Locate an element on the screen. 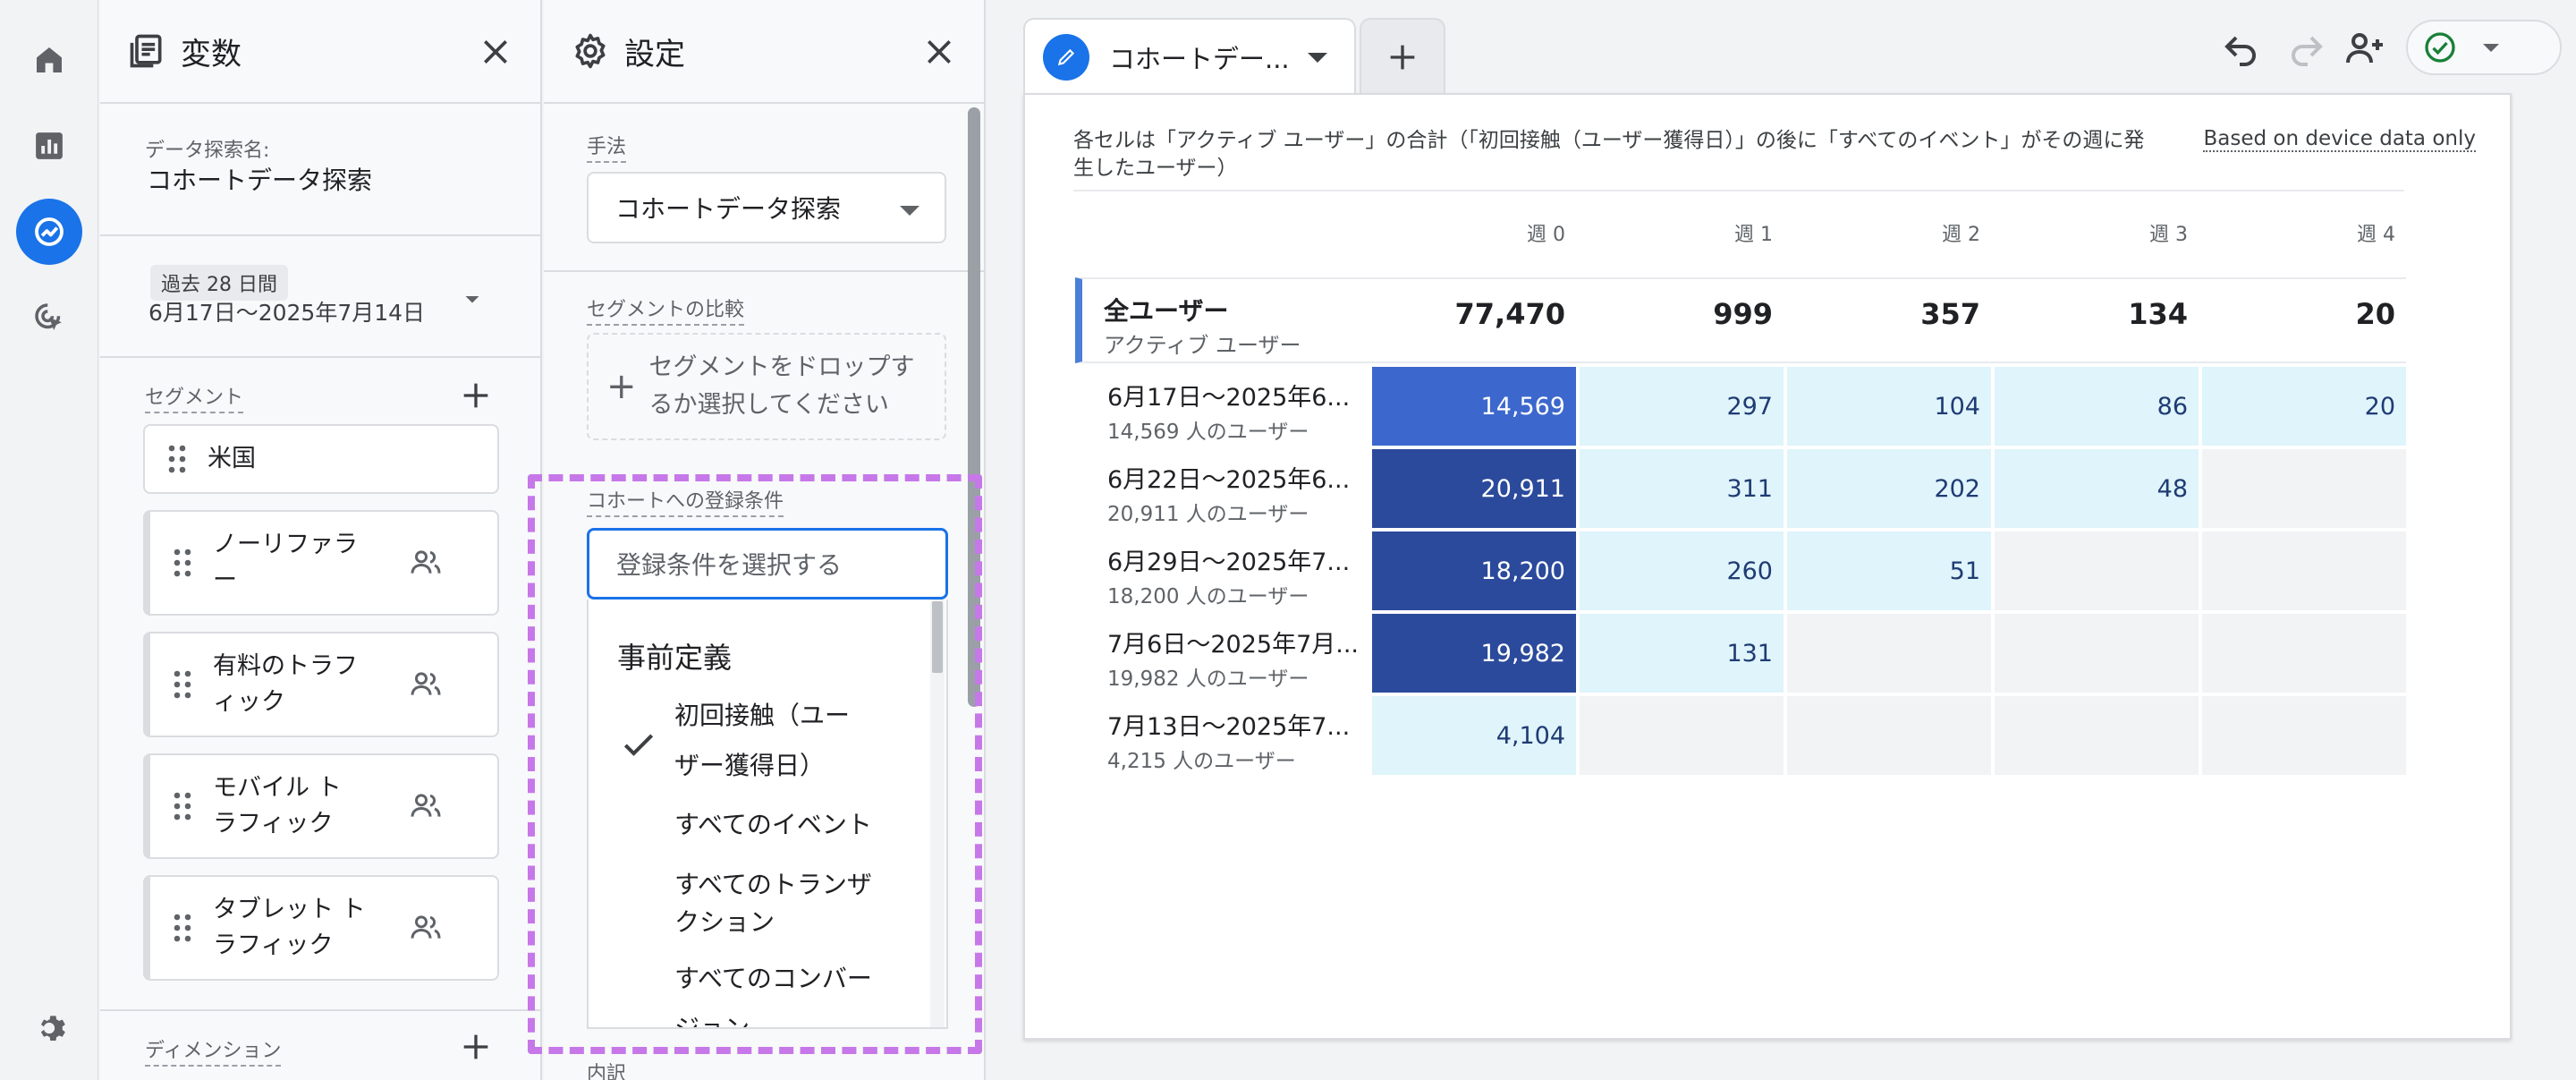 This screenshot has width=2576, height=1080. admin-gear-icon is located at coordinates (52, 1028).